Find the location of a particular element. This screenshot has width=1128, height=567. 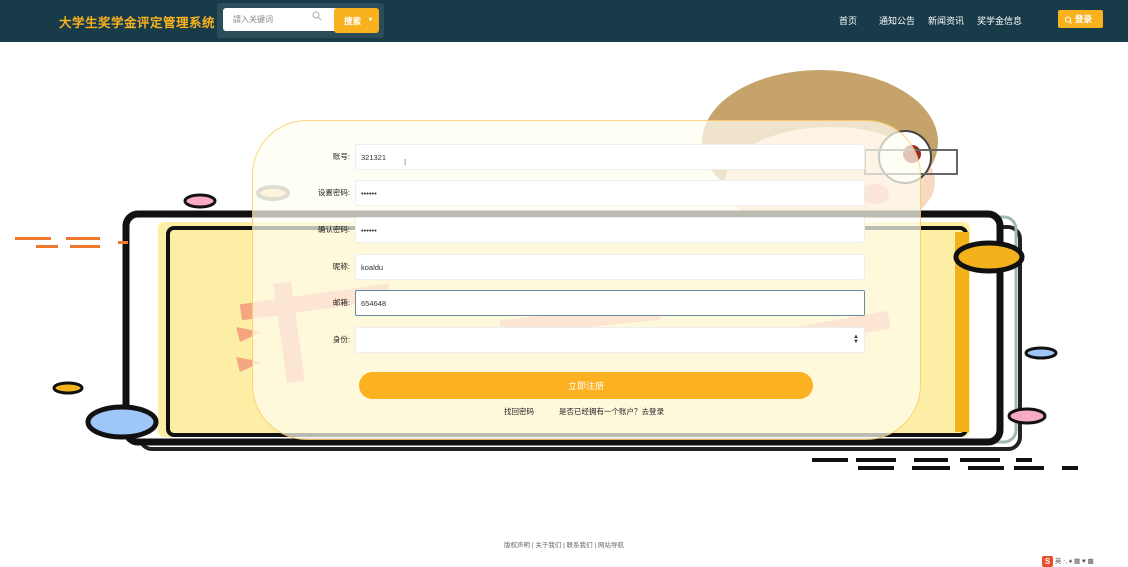

nickname-label: 昵称: is located at coordinates (341, 266).